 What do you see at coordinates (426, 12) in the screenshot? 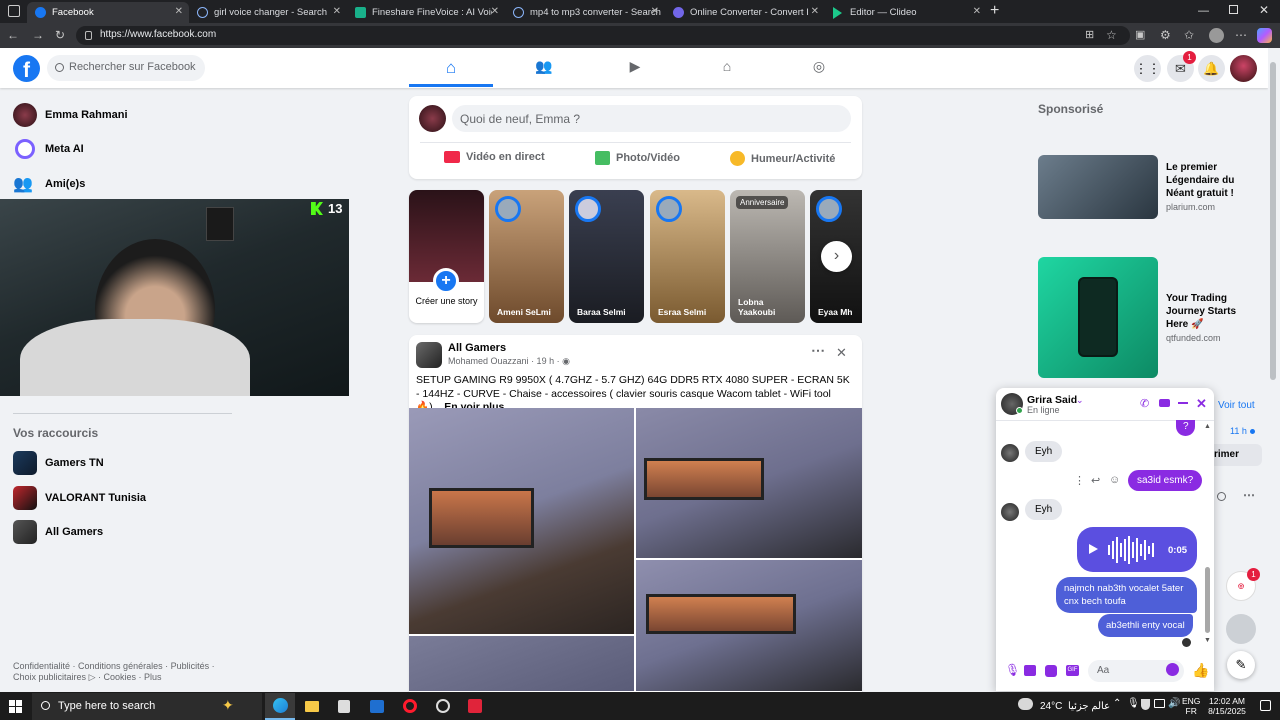
I see `tab-finevoice: Fineshare FineVoice : AI Voice Ch… ✕` at bounding box center [426, 12].